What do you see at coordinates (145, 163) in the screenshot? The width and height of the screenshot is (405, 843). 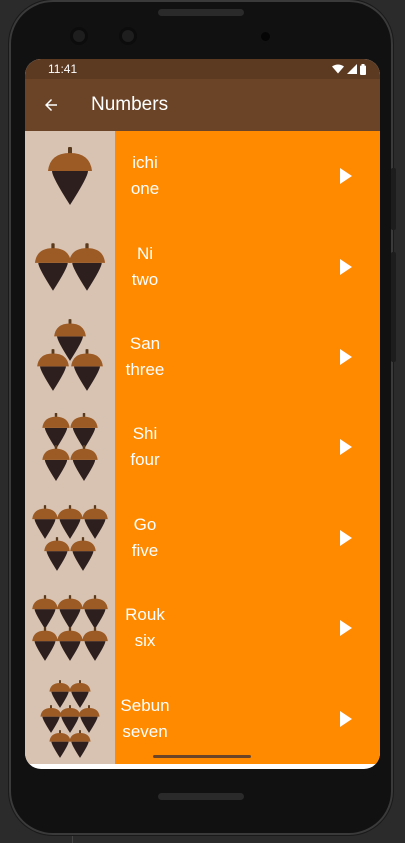 I see `japanese-word: ichi` at bounding box center [145, 163].